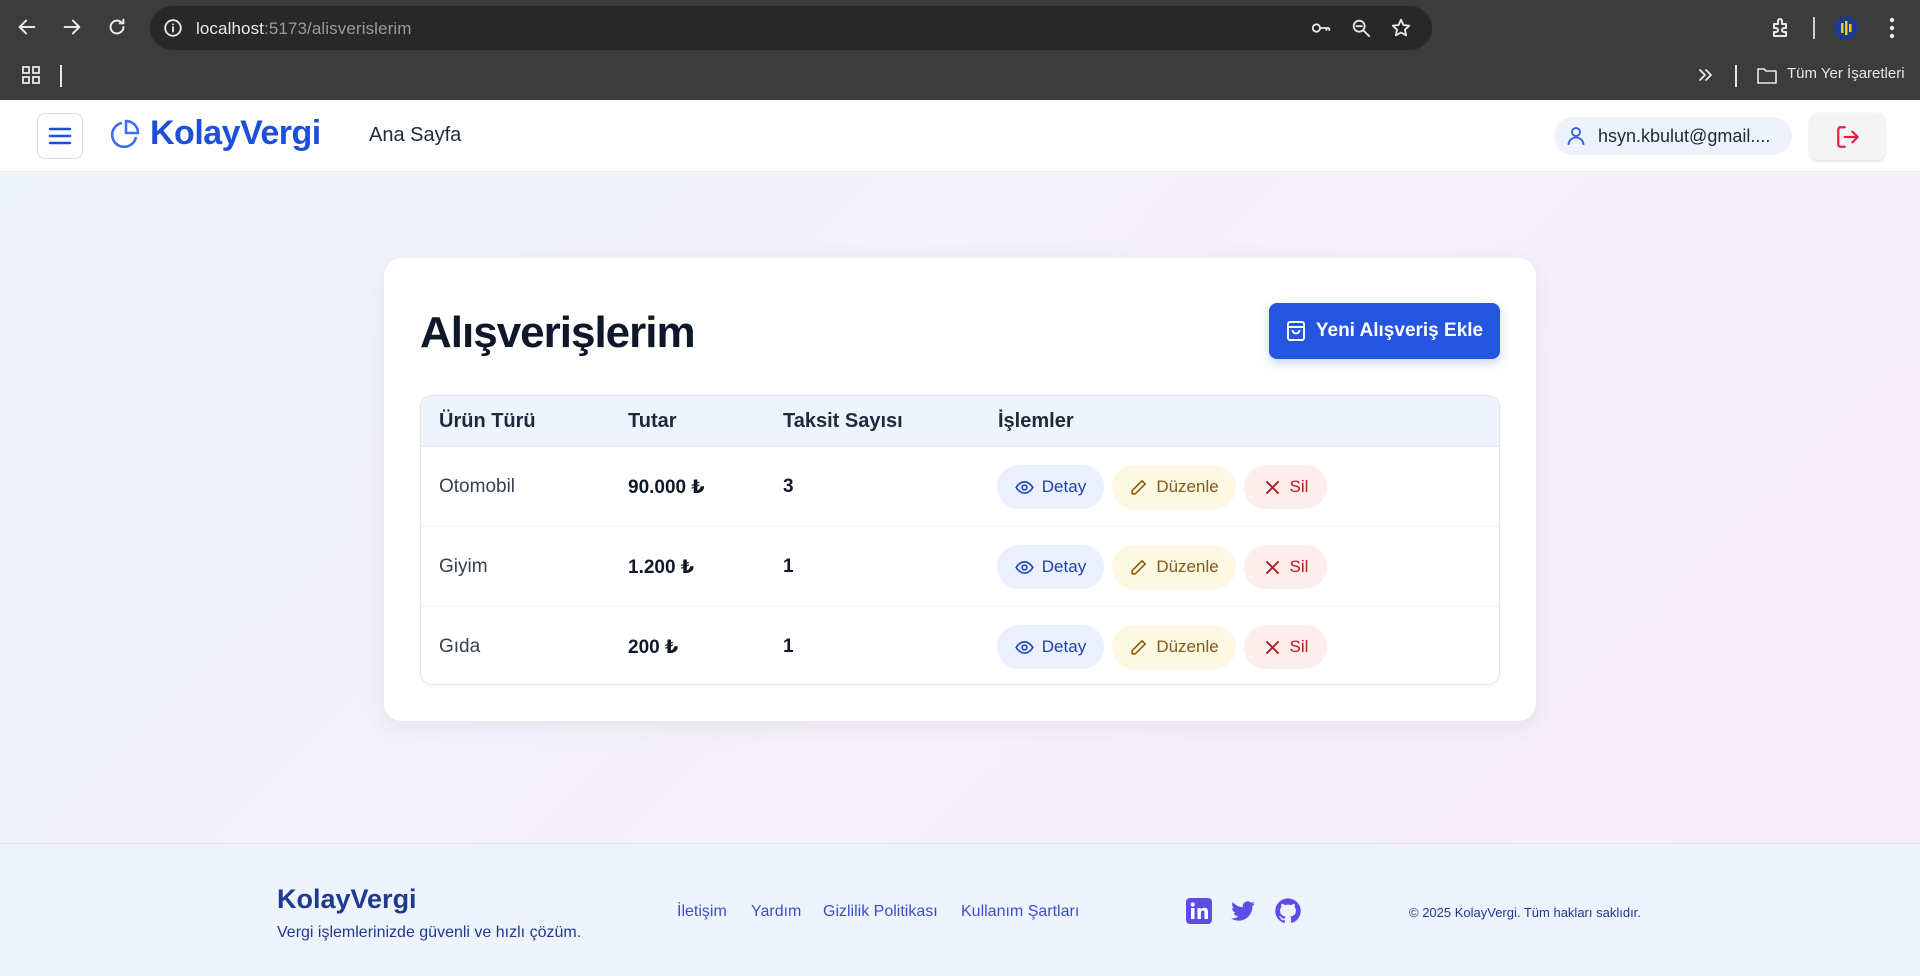 The height and width of the screenshot is (976, 1920). I want to click on url-path: :5173/alisverislerim, so click(338, 28).